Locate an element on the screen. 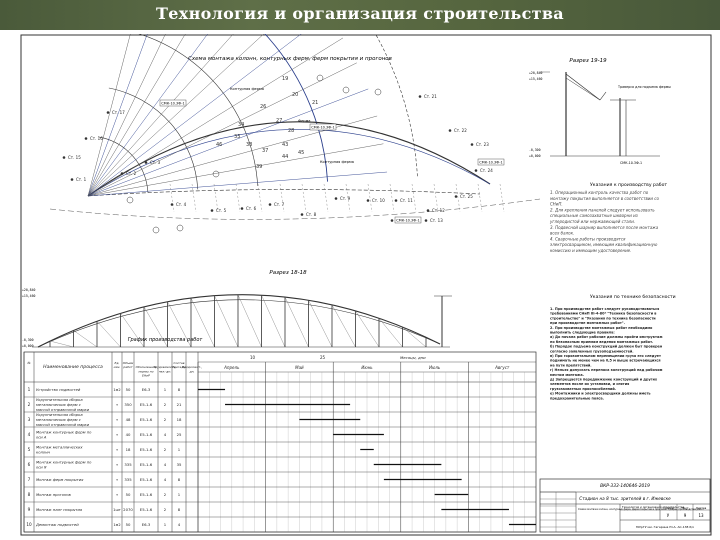 Image resolution: width=720 pixels, height=540 pixels. cell-volume: 18 is located at coordinates (128, 449).